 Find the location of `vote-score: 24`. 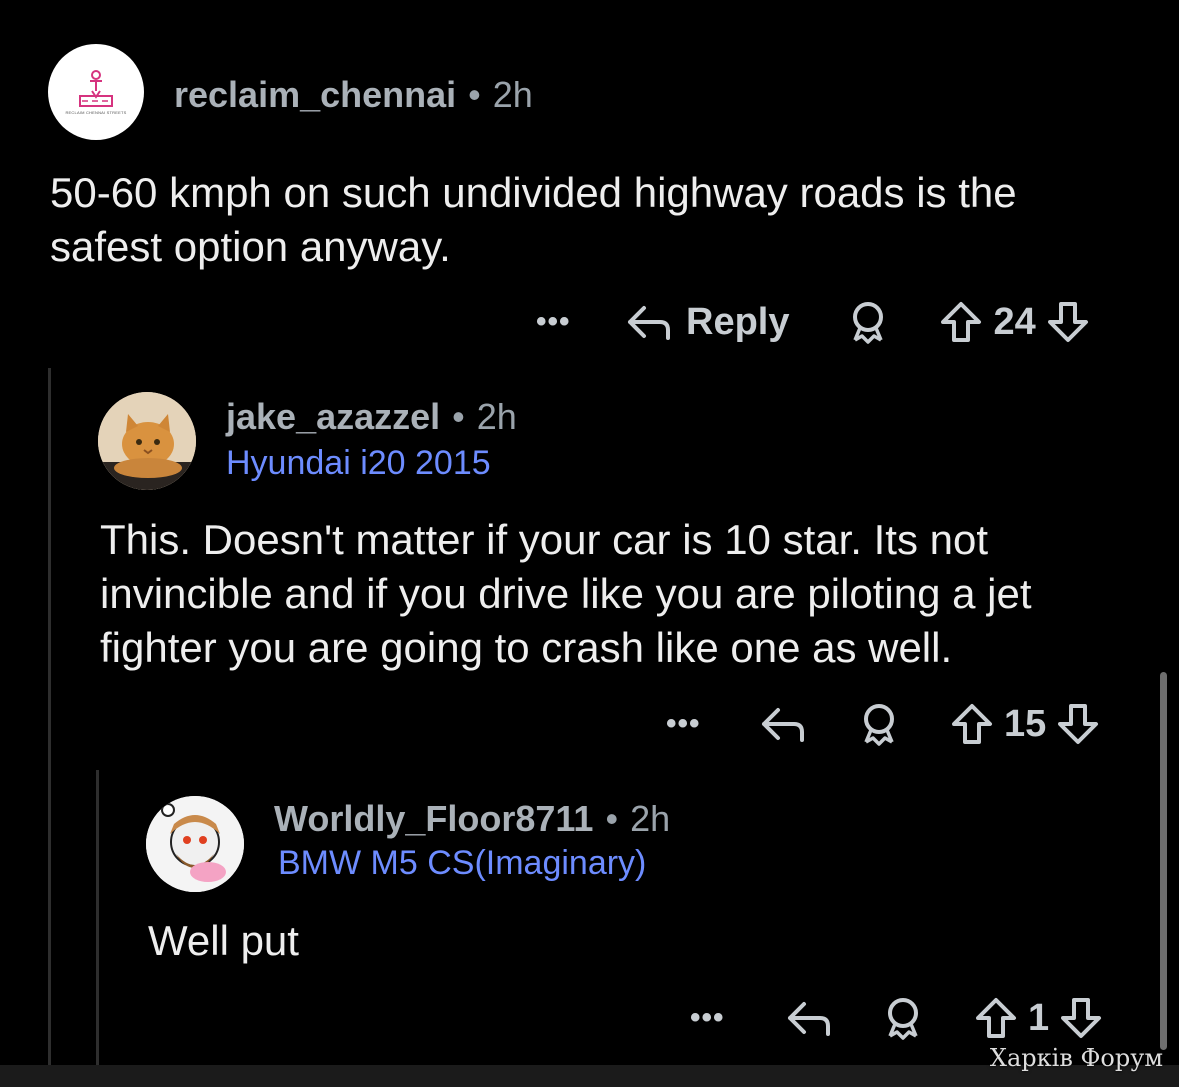

vote-score: 24 is located at coordinates (1014, 321).